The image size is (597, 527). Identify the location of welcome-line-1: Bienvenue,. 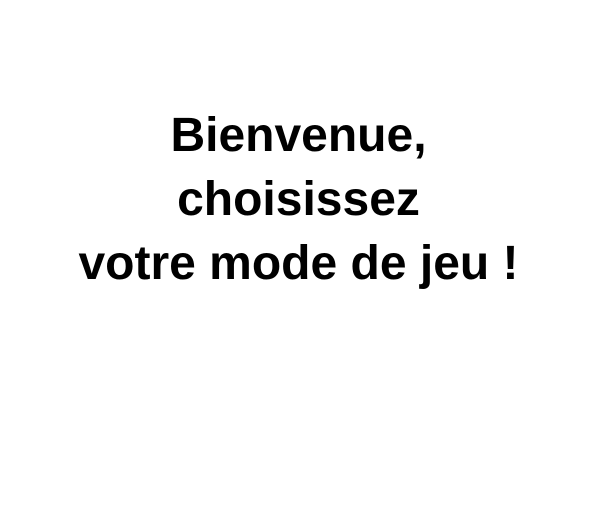
(298, 135).